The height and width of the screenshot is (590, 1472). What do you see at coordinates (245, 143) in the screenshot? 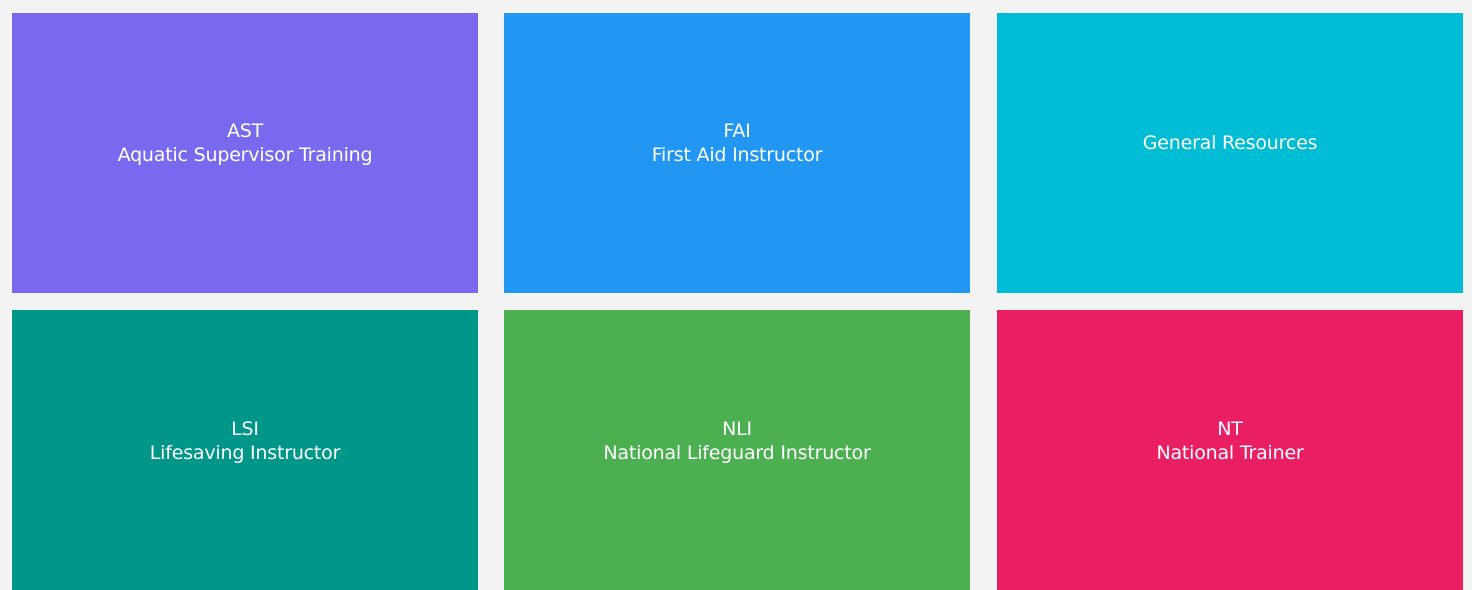
I see `tile-label: AST Aquatic Supervisor Training` at bounding box center [245, 143].